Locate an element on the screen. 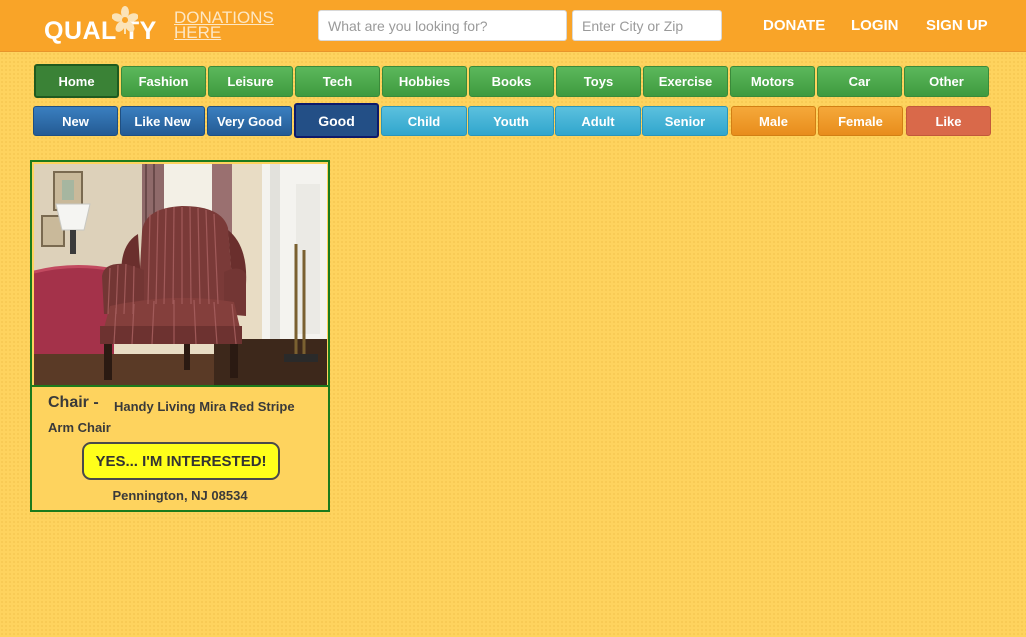 Image resolution: width=1026 pixels, height=637 pixels. filter-female: Female is located at coordinates (860, 121).